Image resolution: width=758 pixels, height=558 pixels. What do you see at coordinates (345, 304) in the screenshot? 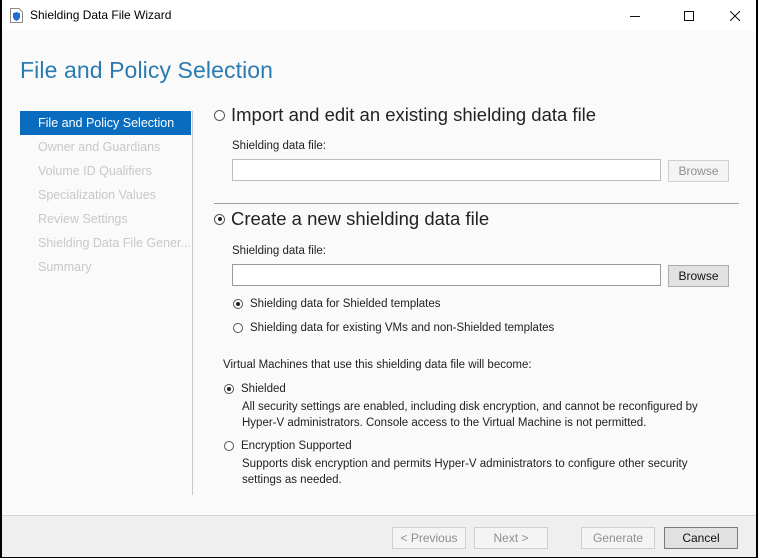
I see `shielded-templates-label: Shielding data for Shielded templates` at bounding box center [345, 304].